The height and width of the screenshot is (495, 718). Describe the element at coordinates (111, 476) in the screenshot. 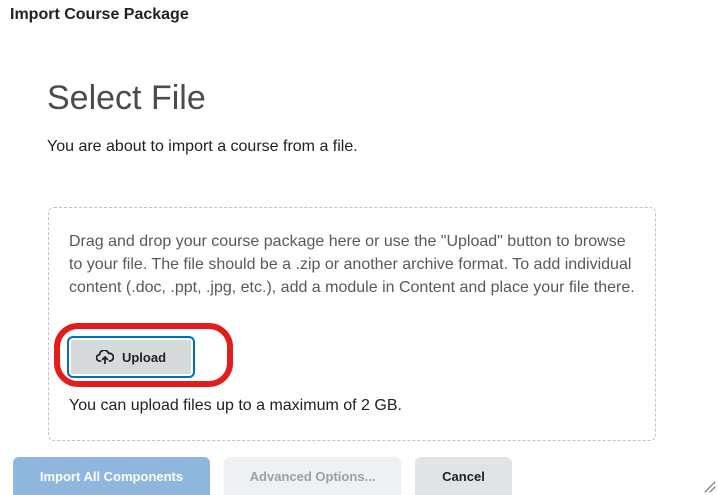

I see `import-all-components-button: Import All Components` at that location.